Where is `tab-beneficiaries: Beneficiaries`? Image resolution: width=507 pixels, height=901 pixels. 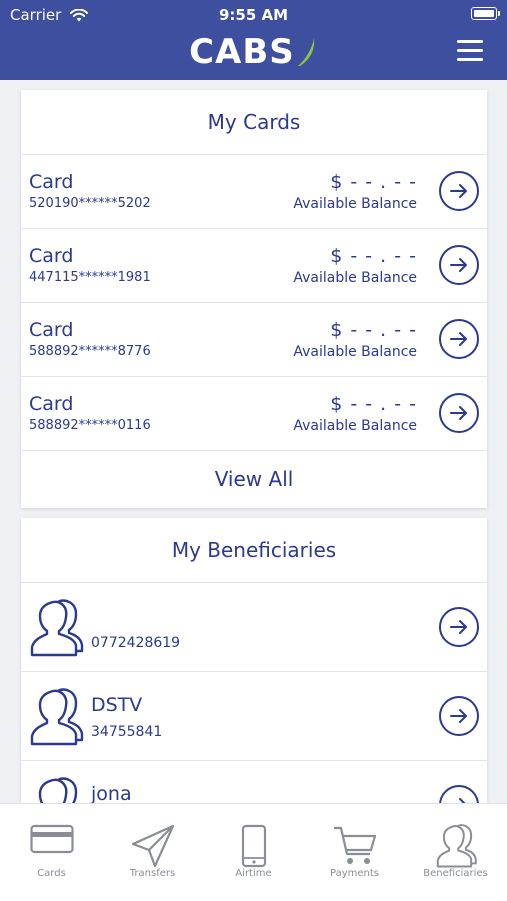
tab-beneficiaries: Beneficiaries is located at coordinates (455, 852).